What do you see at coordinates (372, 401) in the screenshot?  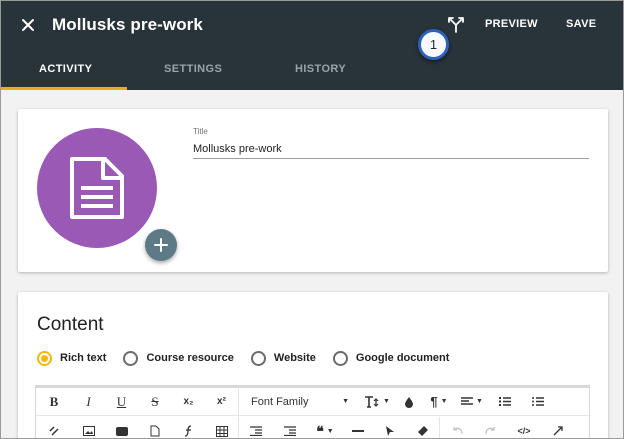 I see `text-size-icon` at bounding box center [372, 401].